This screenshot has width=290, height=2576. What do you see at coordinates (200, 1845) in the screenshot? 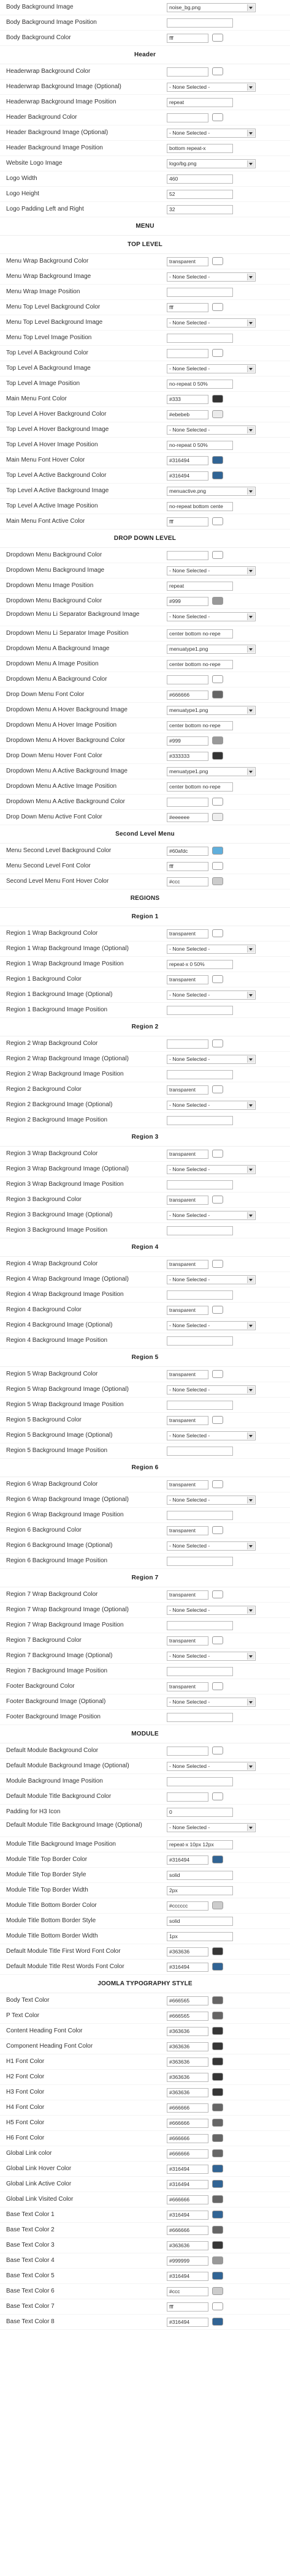
I see `text-input: repeat-x 10px 12px` at bounding box center [200, 1845].